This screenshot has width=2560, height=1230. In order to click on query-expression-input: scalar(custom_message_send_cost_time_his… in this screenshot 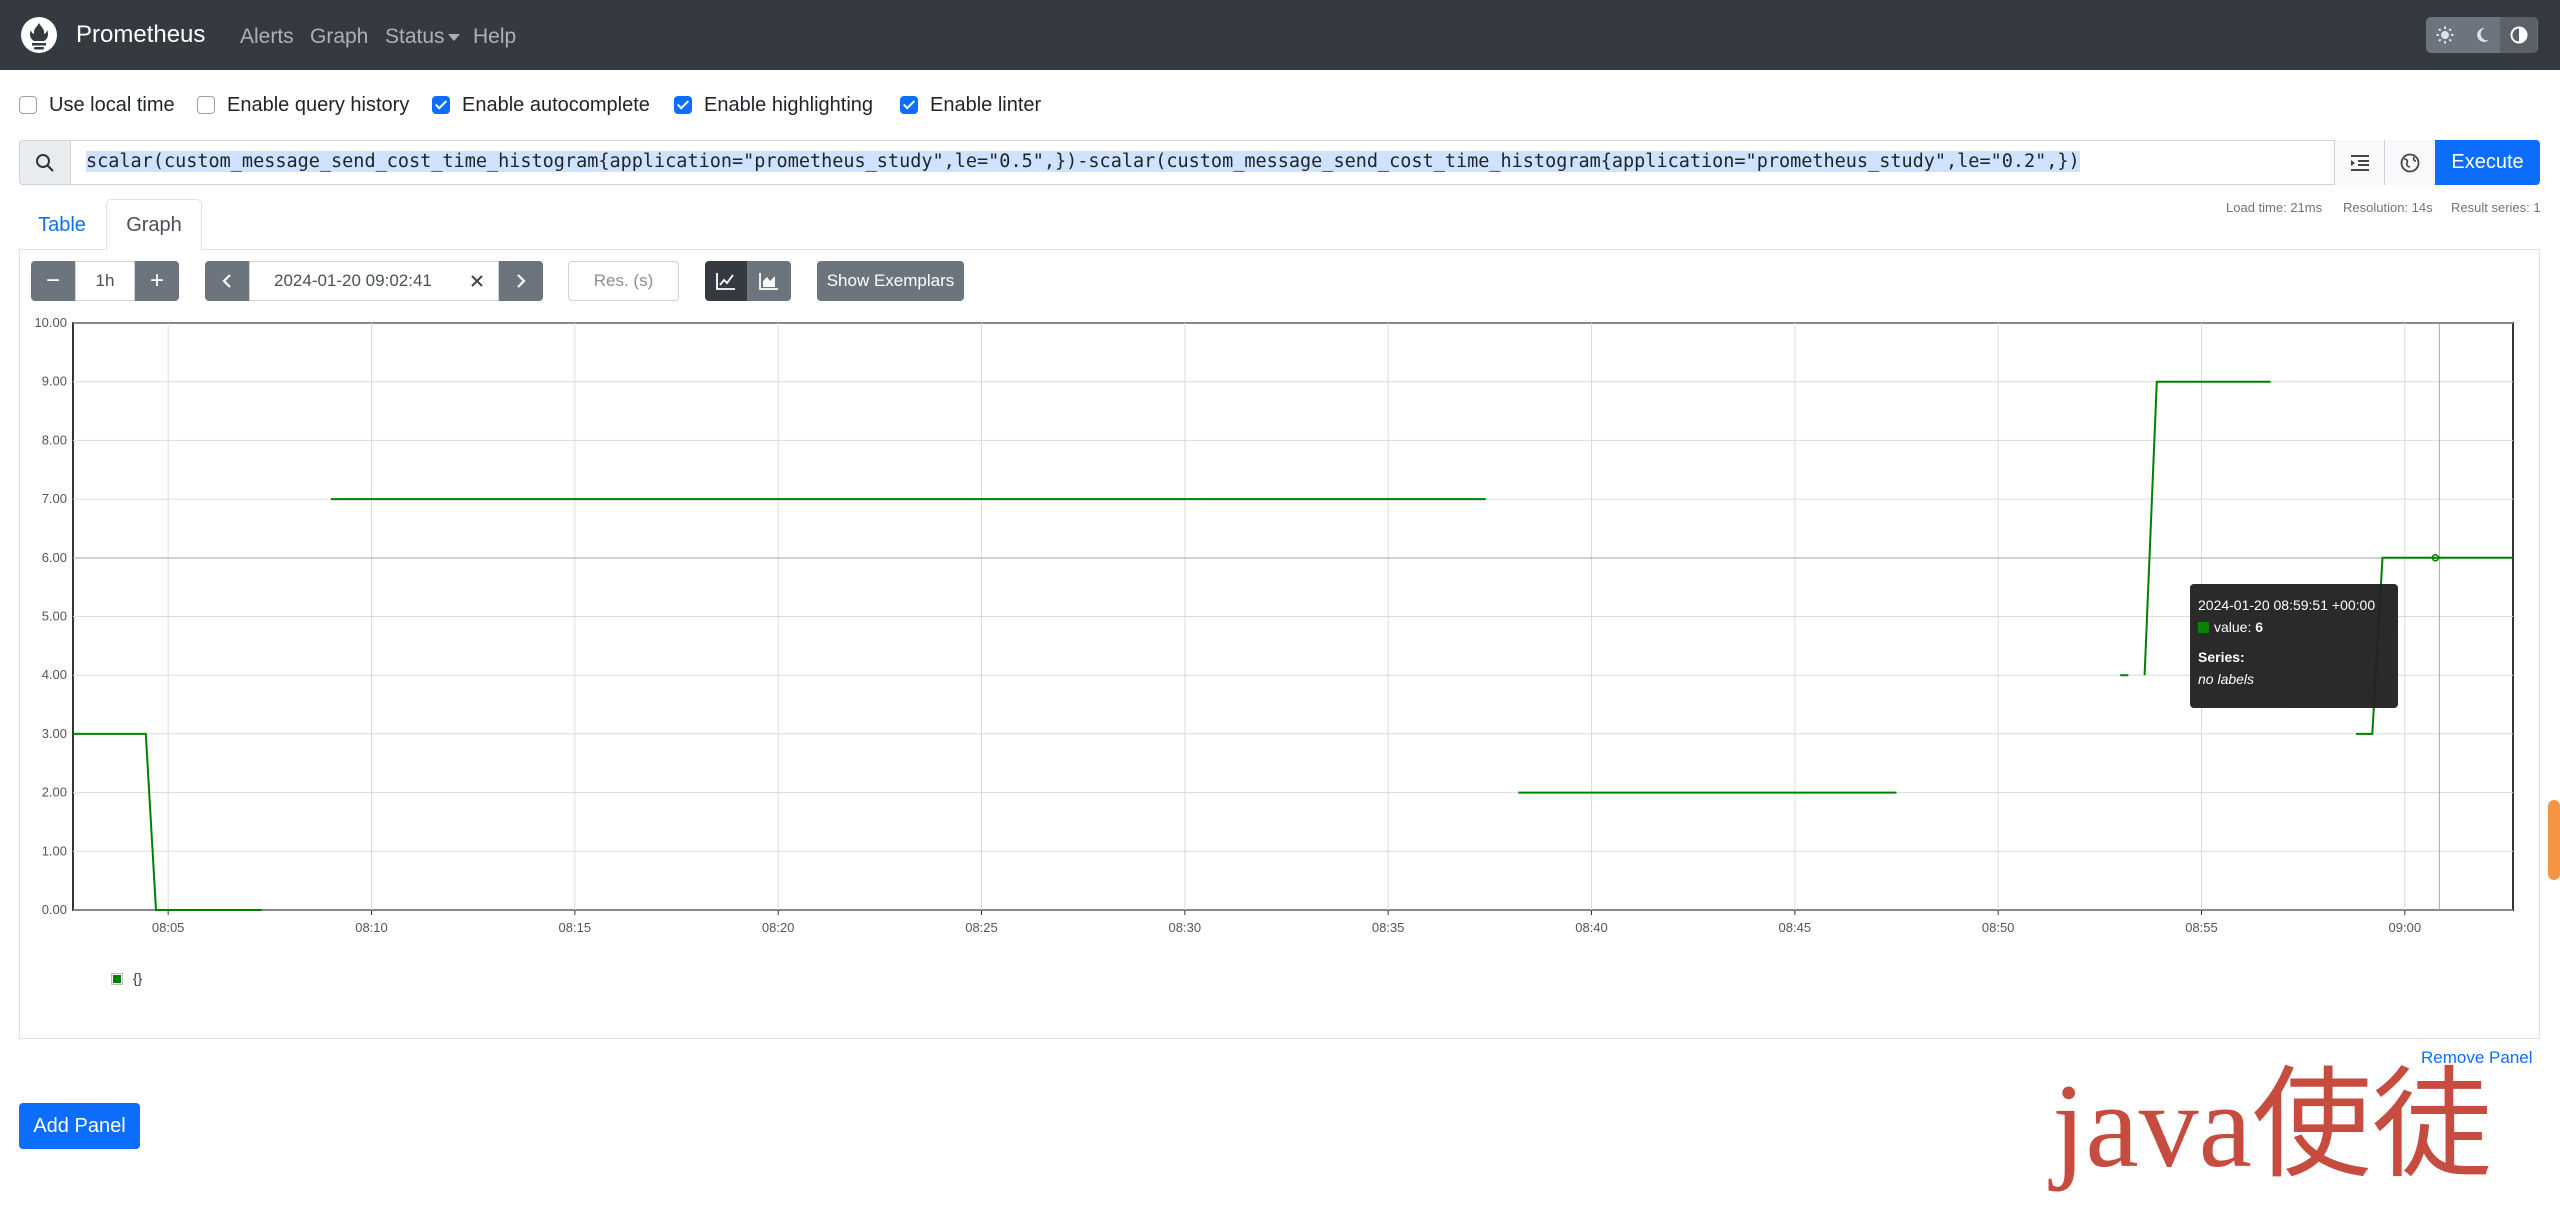, I will do `click(1083, 162)`.